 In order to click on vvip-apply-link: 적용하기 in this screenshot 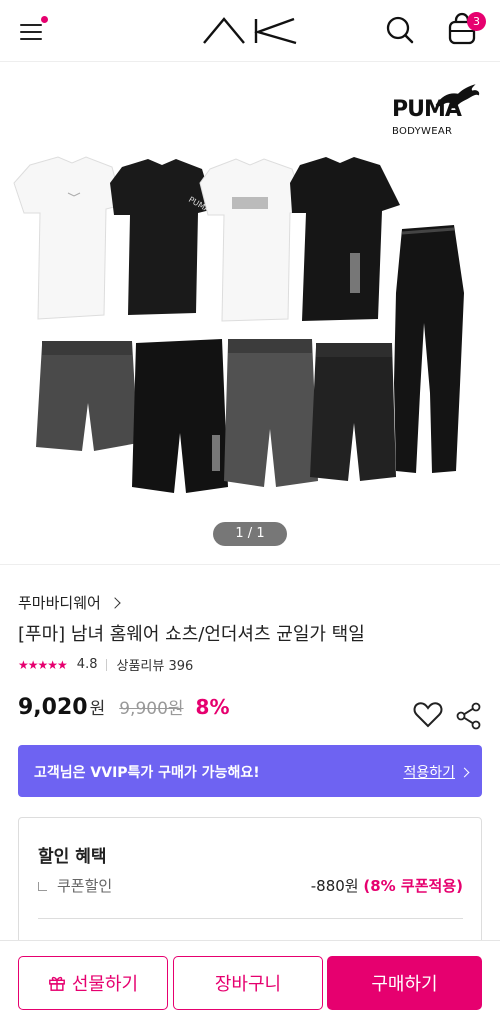, I will do `click(436, 772)`.